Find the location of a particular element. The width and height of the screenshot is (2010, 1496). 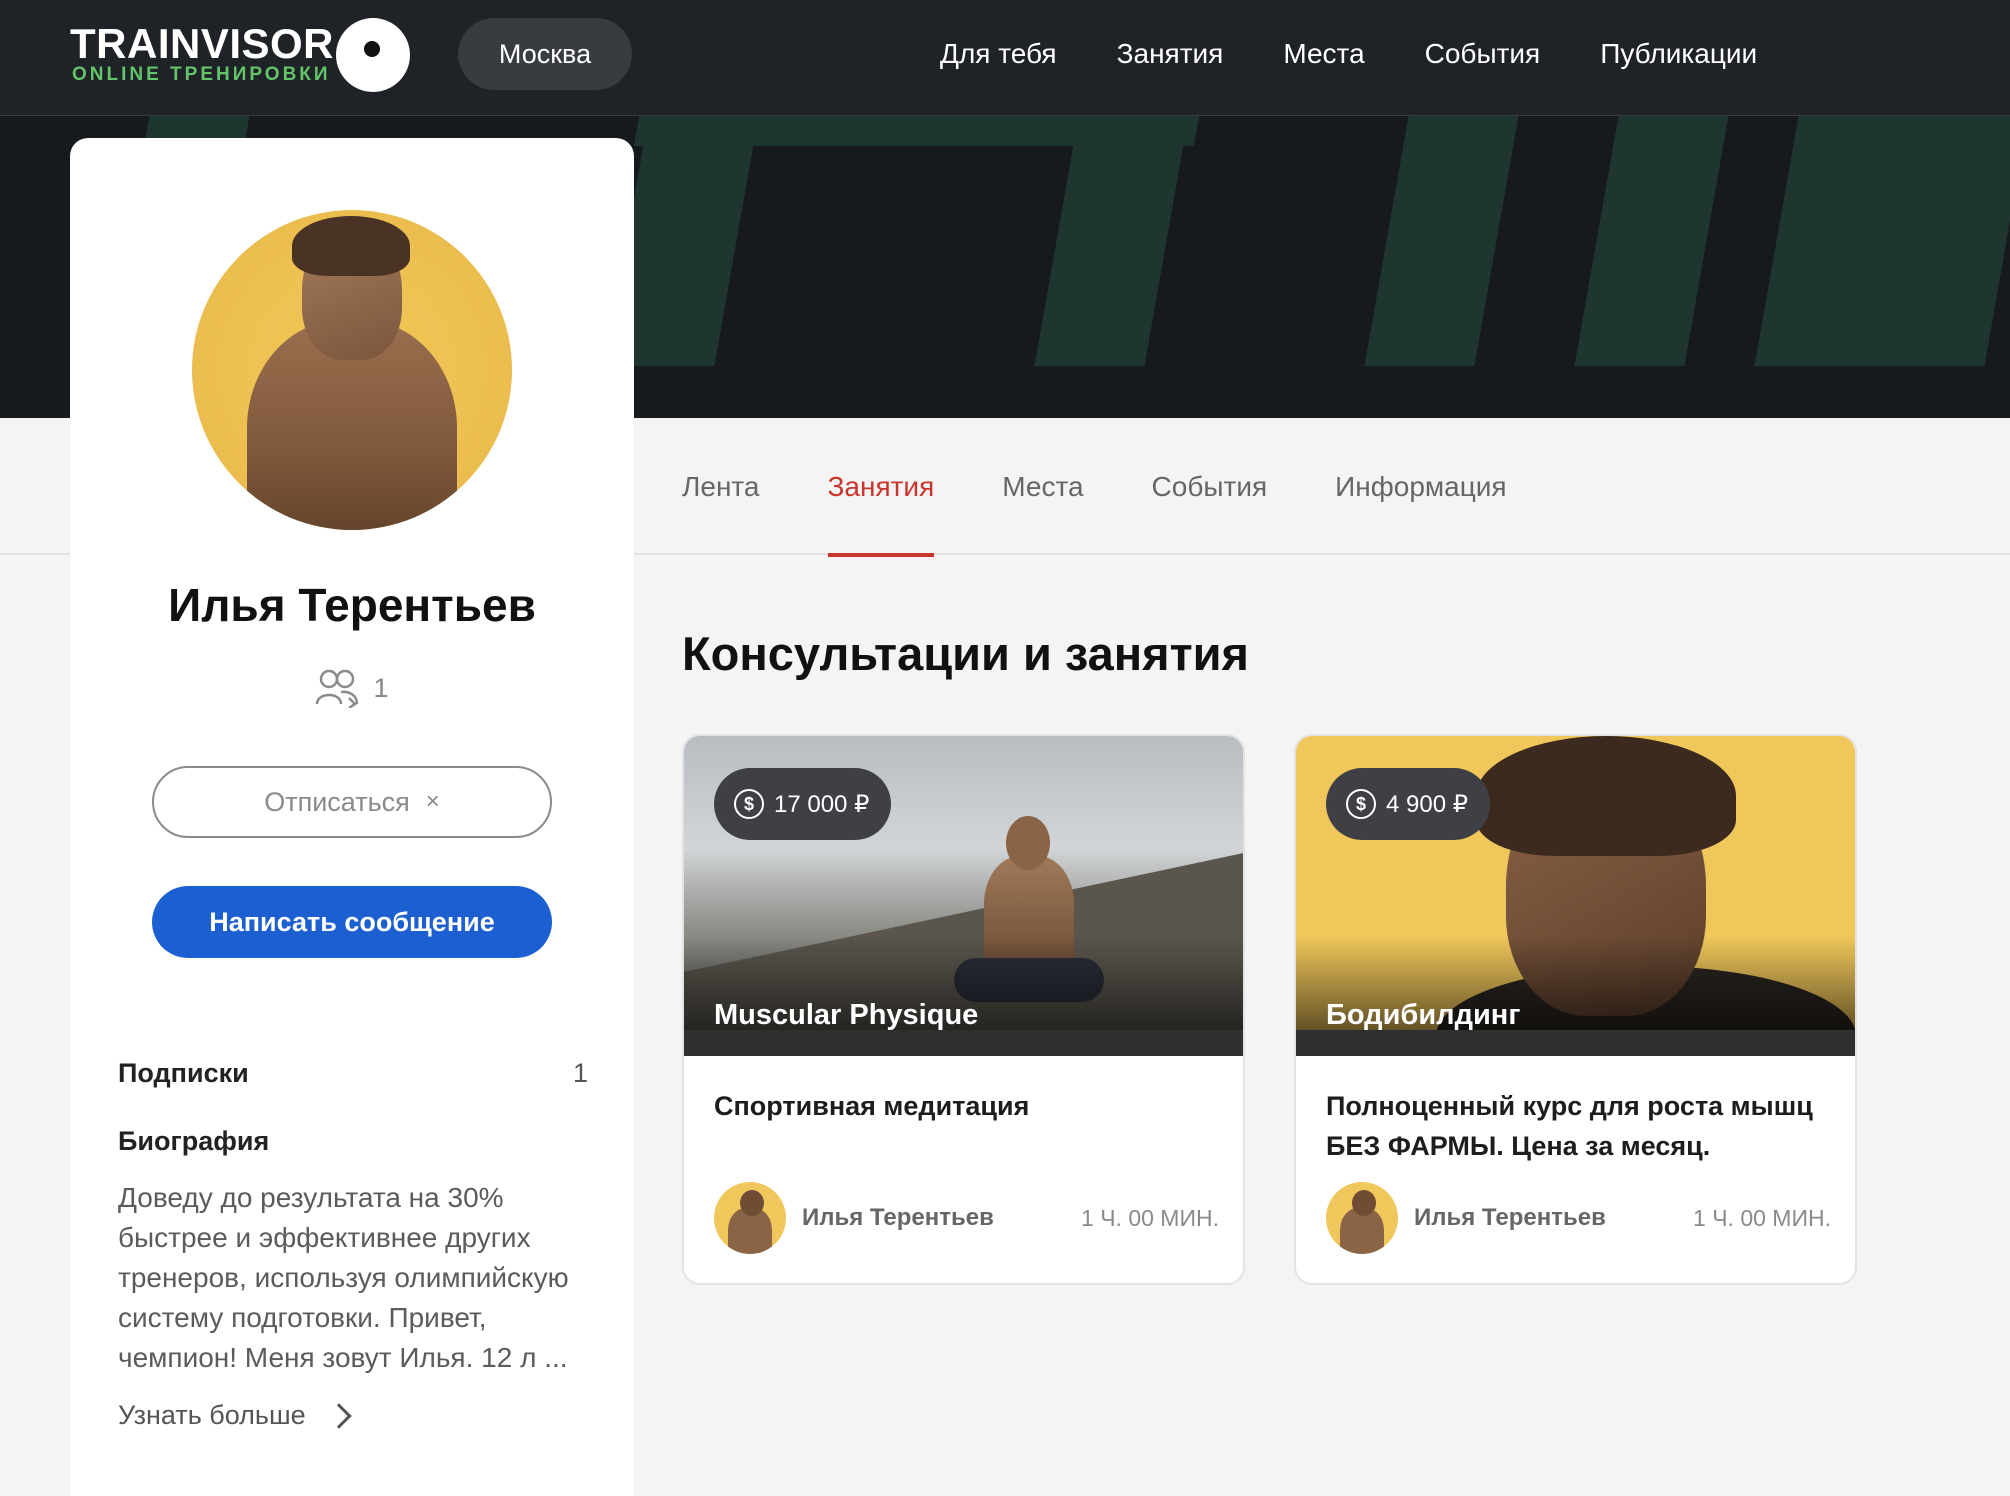

subscriptions-count: 1 is located at coordinates (580, 1073).